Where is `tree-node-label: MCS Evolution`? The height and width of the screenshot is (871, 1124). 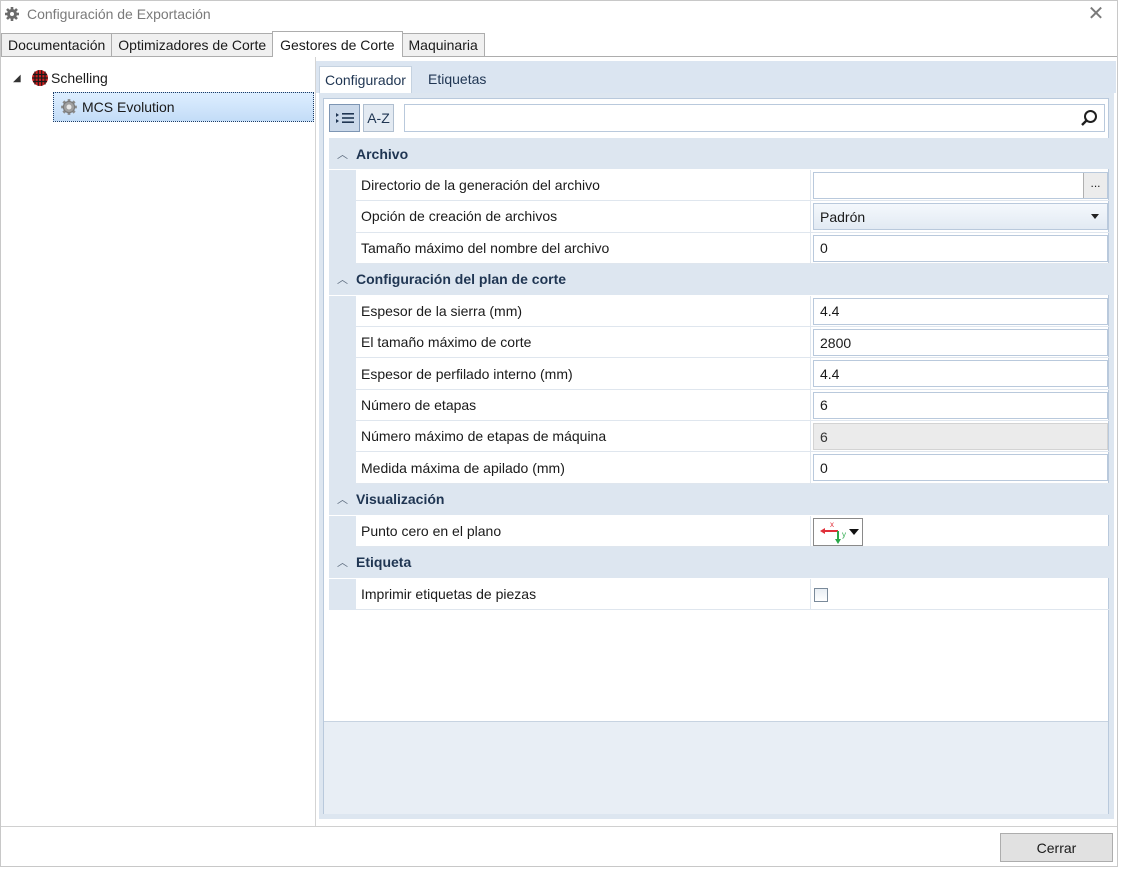 tree-node-label: MCS Evolution is located at coordinates (128, 107).